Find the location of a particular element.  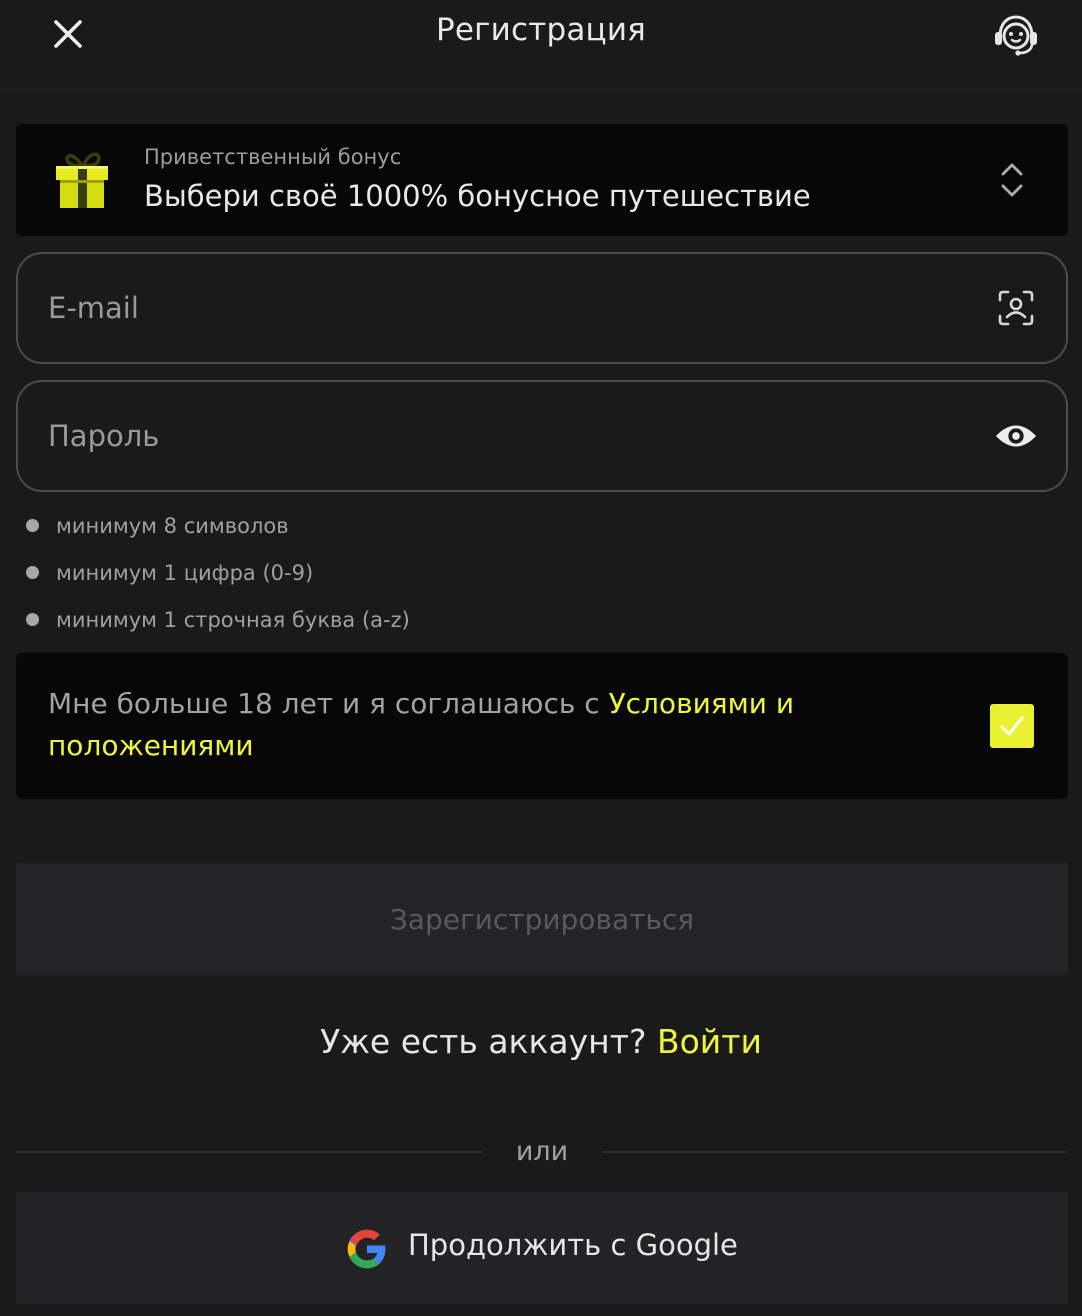

register-button: Зарегистрироваться is located at coordinates (542, 919).